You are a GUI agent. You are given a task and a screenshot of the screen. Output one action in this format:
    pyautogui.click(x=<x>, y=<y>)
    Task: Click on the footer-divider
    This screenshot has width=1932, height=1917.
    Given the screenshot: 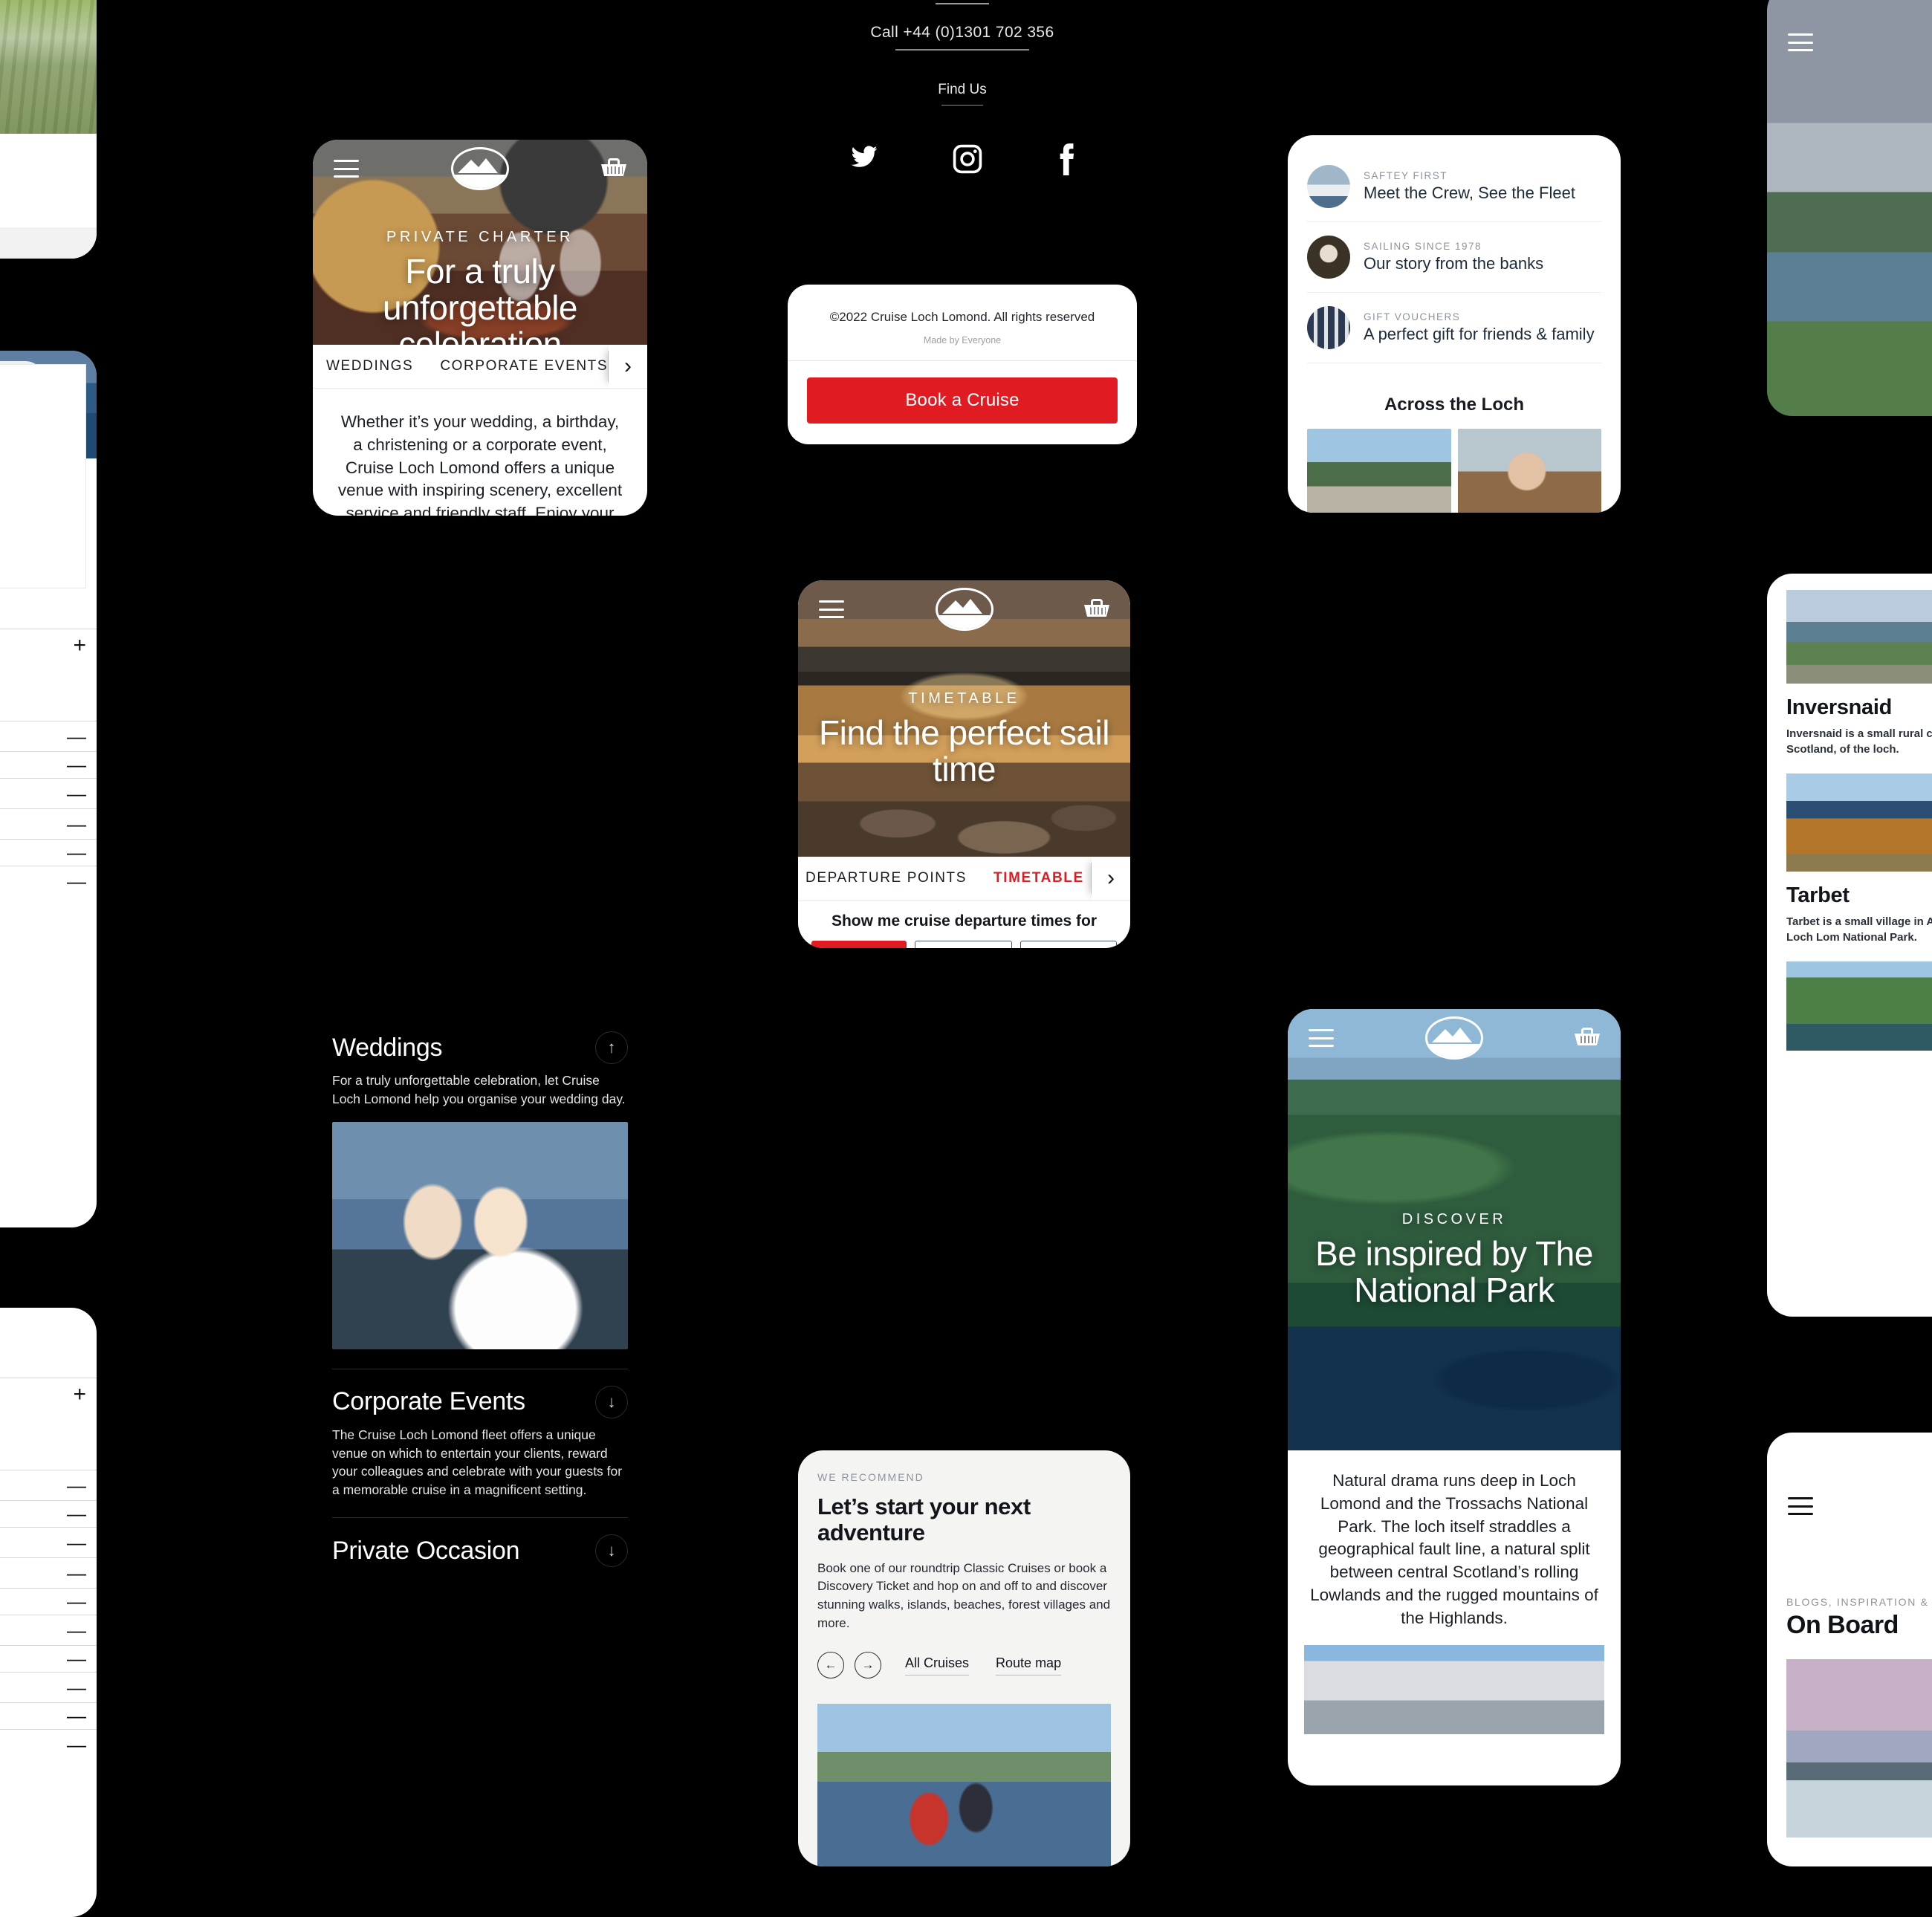 What is the action you would take?
    pyautogui.click(x=962, y=360)
    